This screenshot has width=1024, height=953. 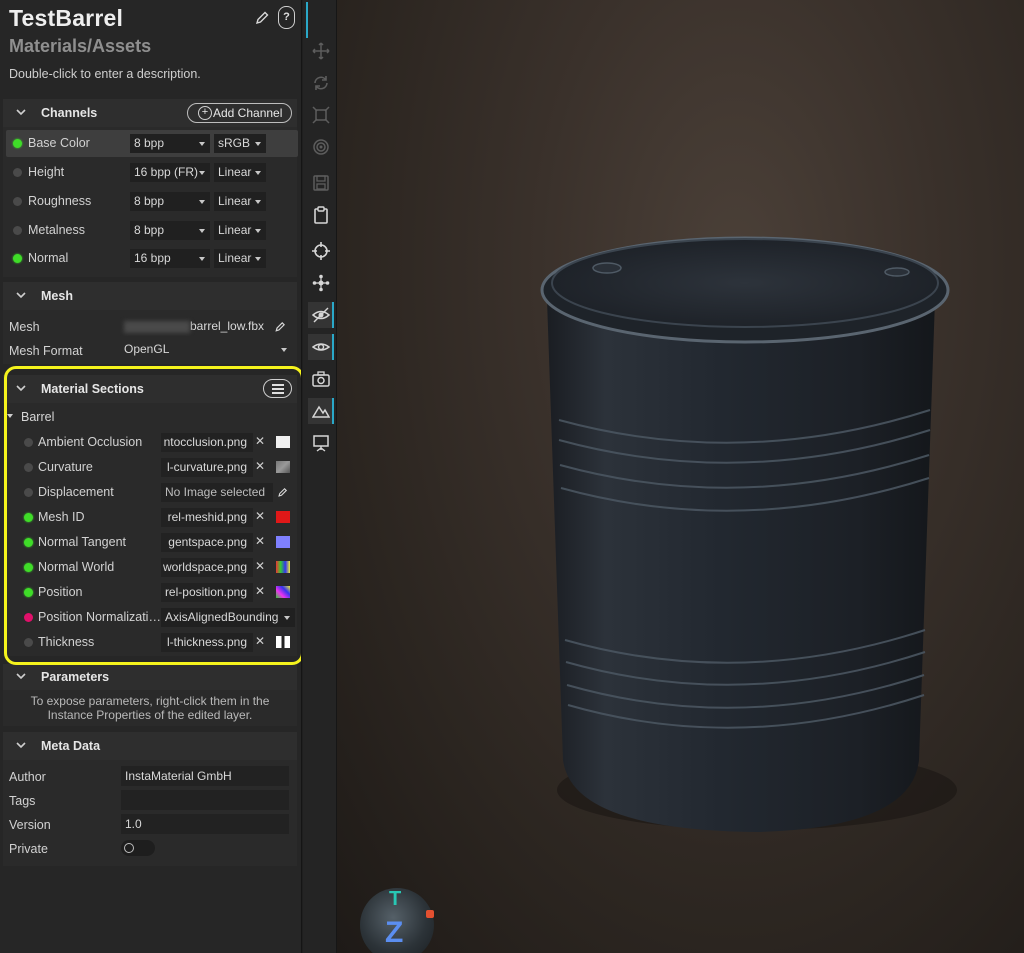 I want to click on normalization-dropdown: AxisAlignedBounding, so click(x=228, y=617).